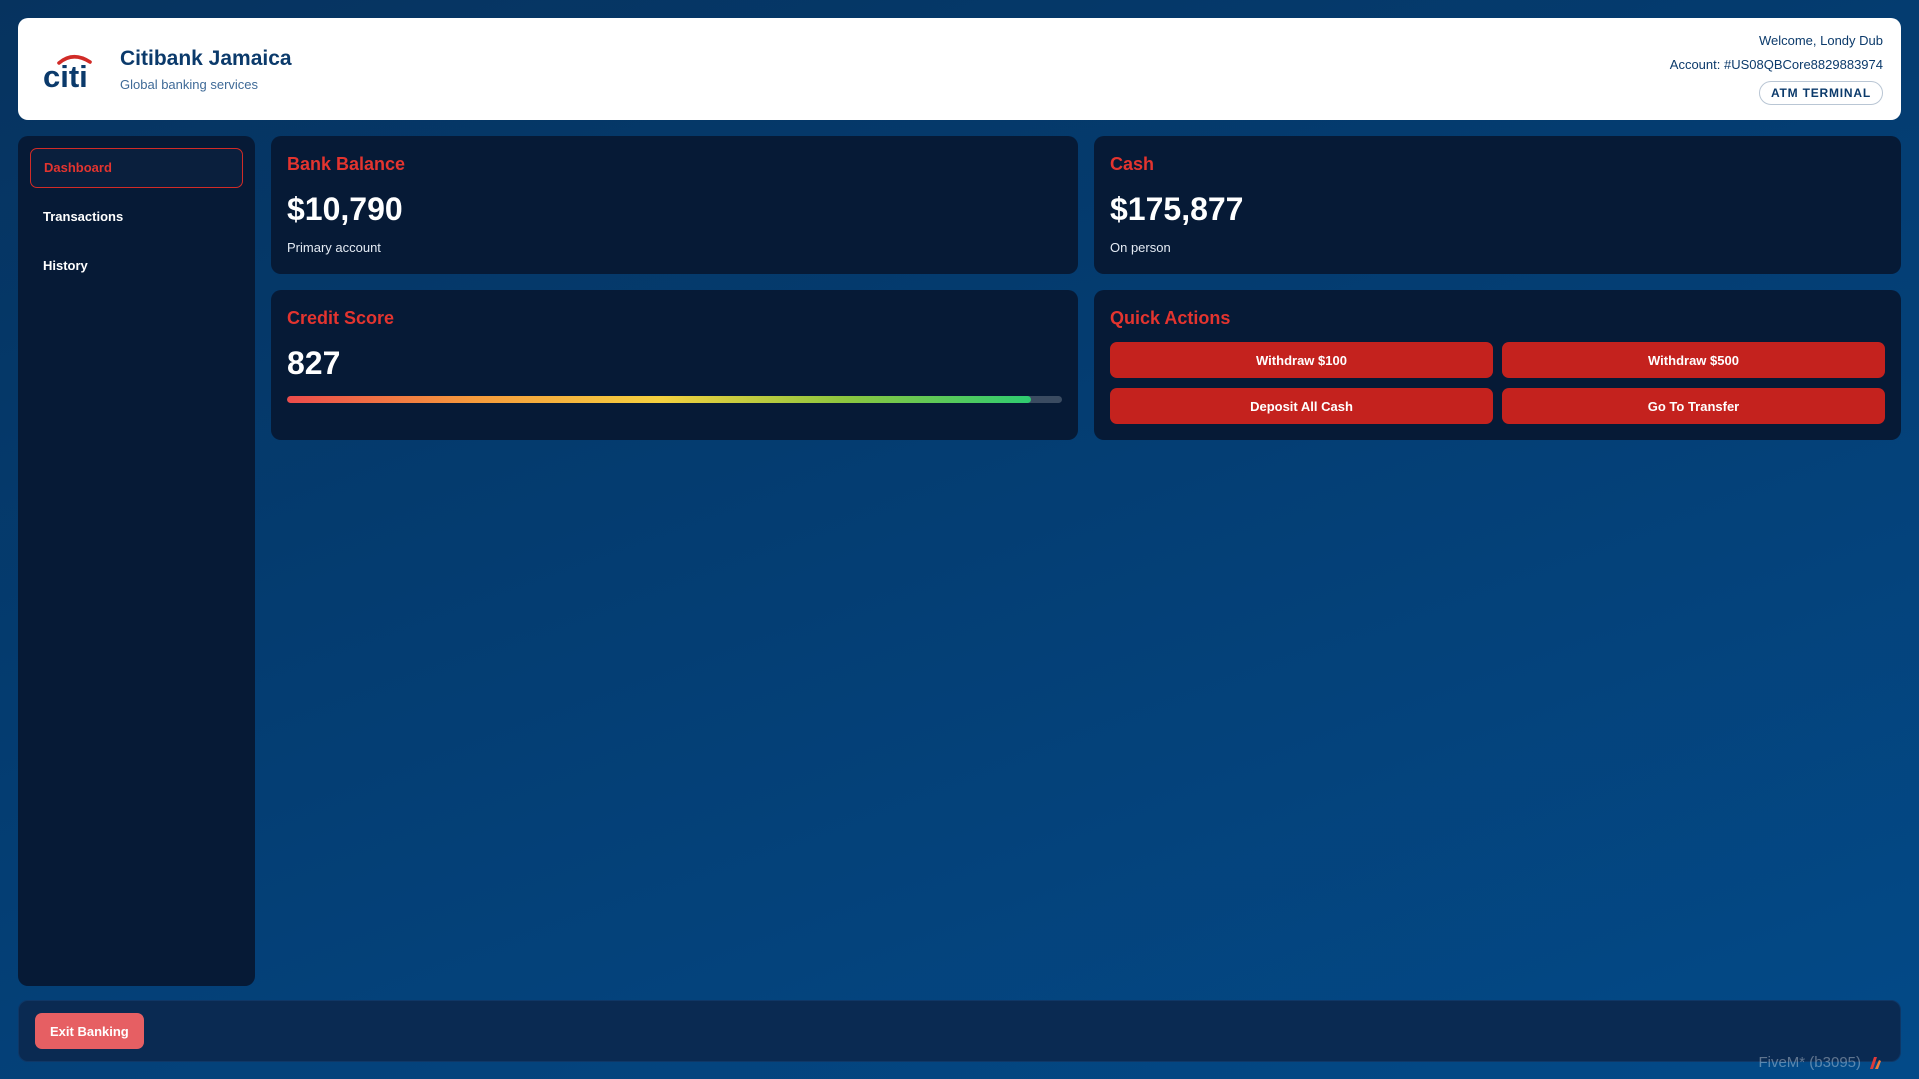 Image resolution: width=1919 pixels, height=1079 pixels. I want to click on account-number: Account: #US08QBCore8829883974, so click(1776, 64).